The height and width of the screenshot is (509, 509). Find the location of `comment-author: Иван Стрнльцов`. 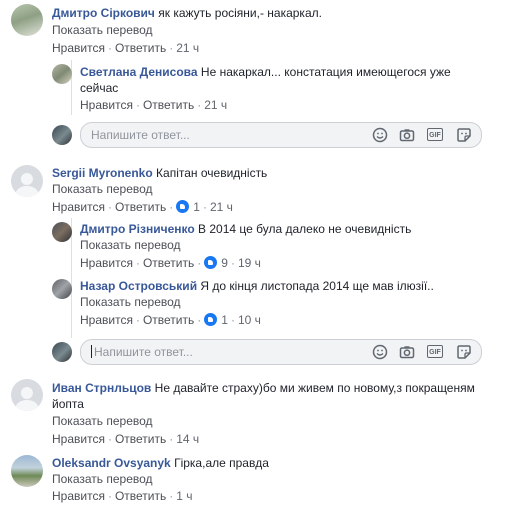

comment-author: Иван Стрнльцов is located at coordinates (101, 388).